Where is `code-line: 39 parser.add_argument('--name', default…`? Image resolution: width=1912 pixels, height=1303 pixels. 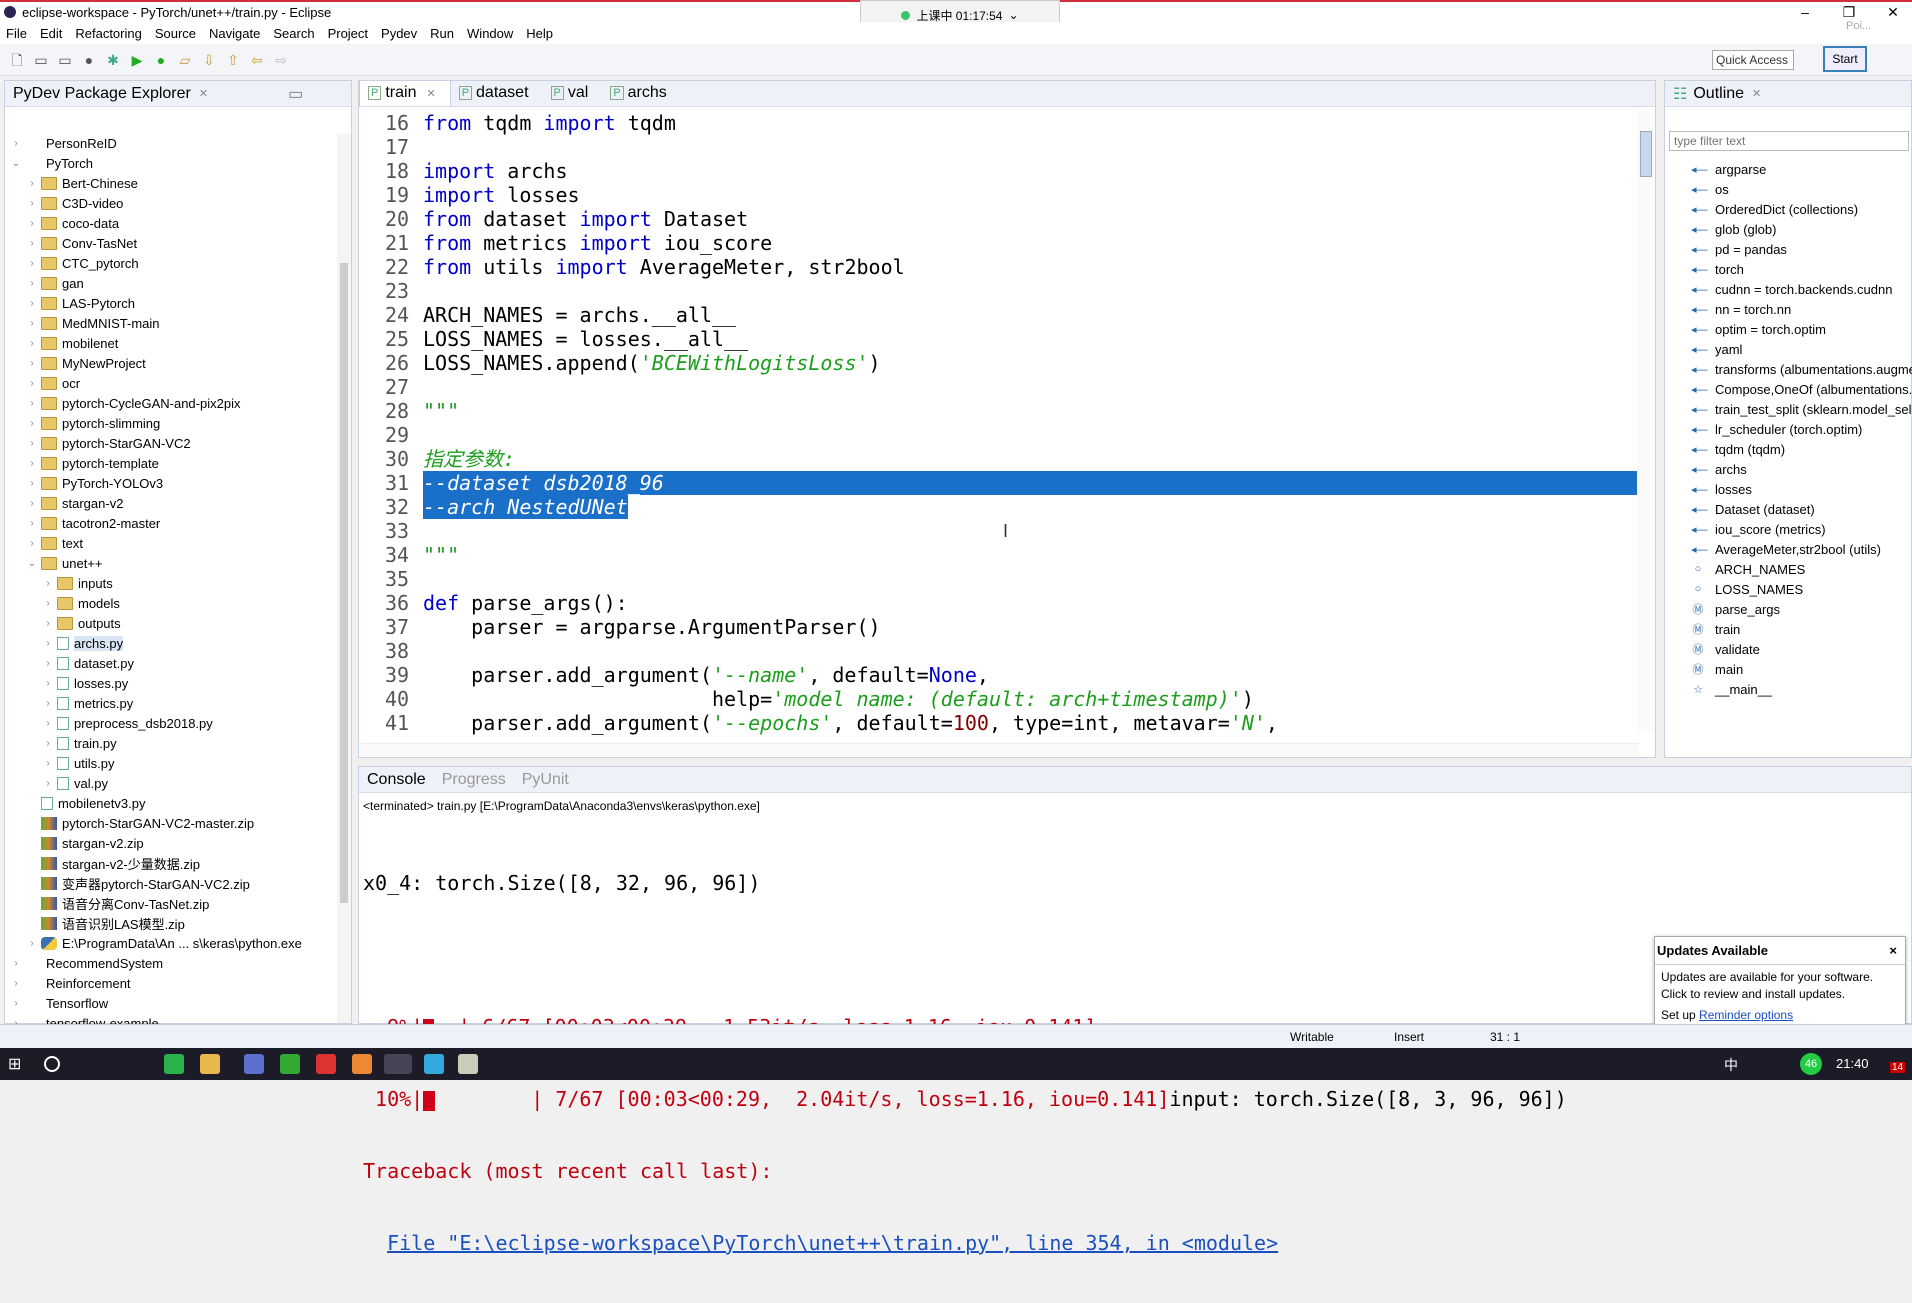
code-line: 39 parser.add_argument('--name', default… is located at coordinates (999, 675).